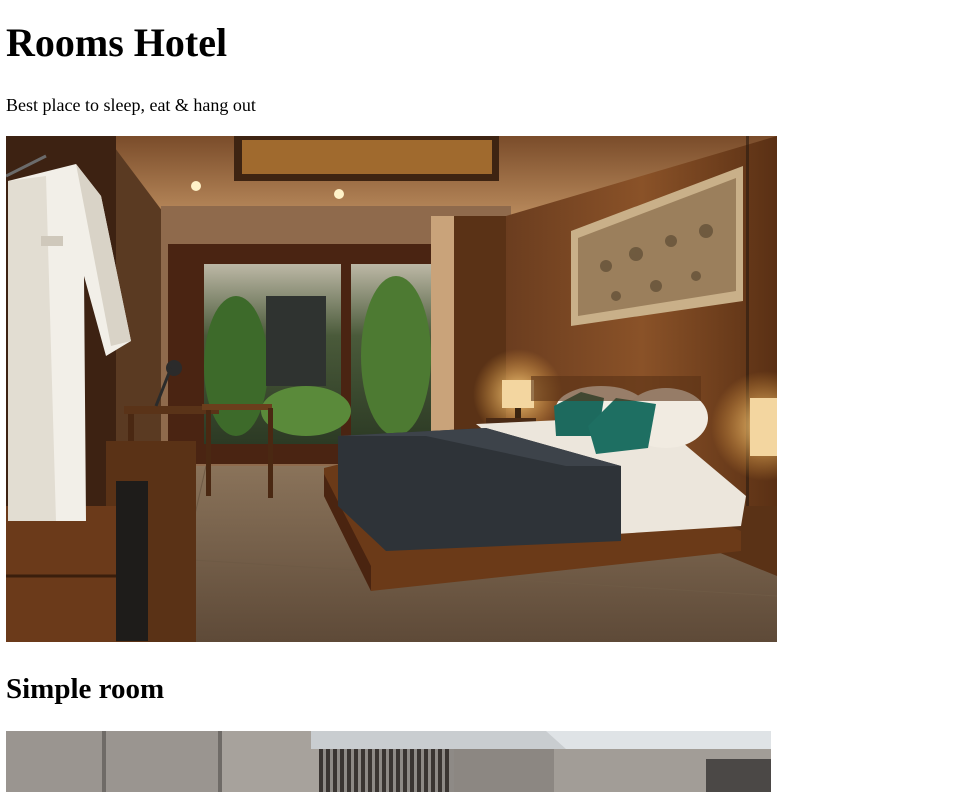 The image size is (956, 792). What do you see at coordinates (117, 42) in the screenshot?
I see `page-title: Rooms Hotel` at bounding box center [117, 42].